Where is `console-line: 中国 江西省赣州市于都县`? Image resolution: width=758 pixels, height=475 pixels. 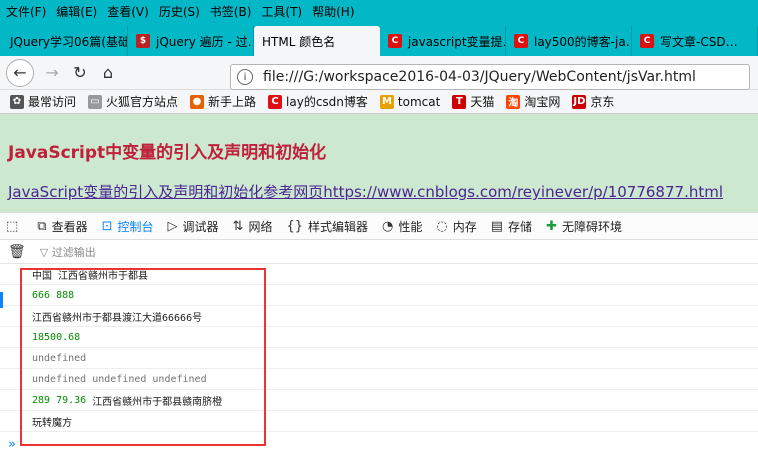 console-line: 中国 江西省赣州市于都县 is located at coordinates (379, 274).